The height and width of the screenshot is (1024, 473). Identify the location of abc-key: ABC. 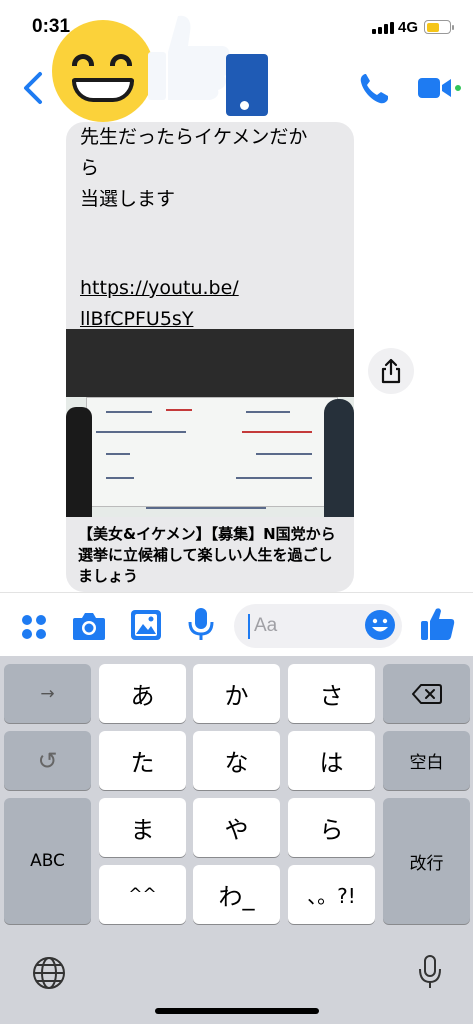
(47, 861).